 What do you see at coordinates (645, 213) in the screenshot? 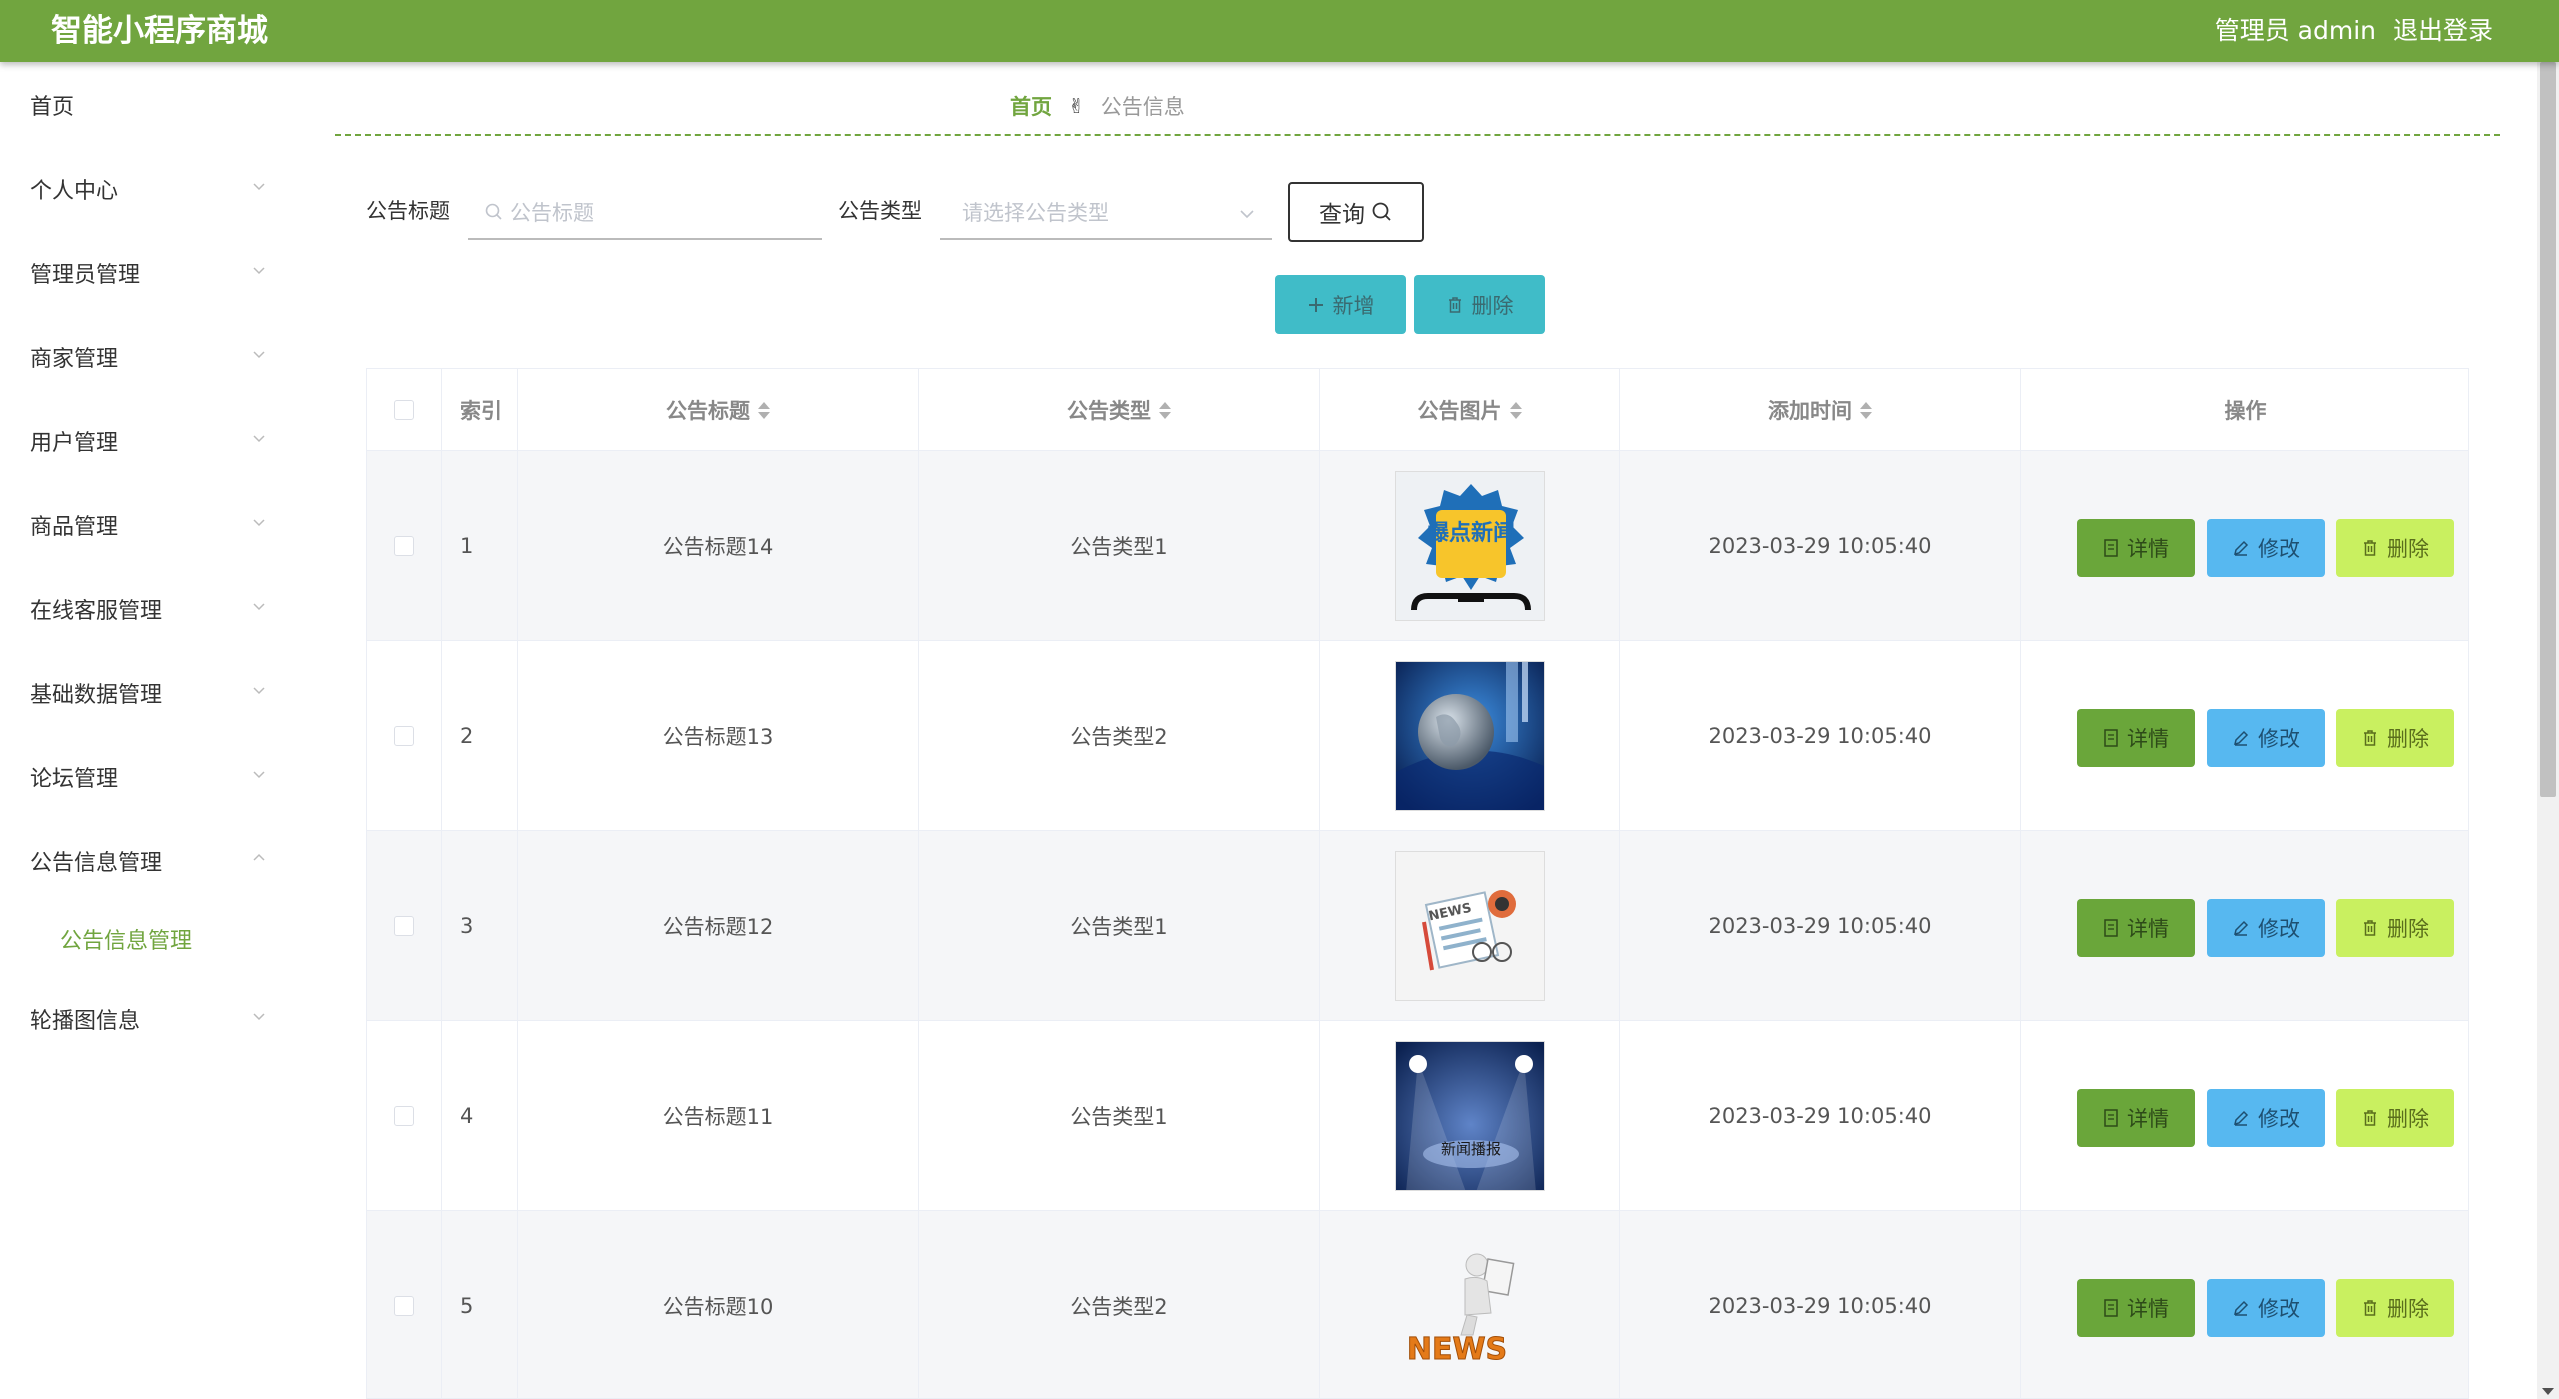
I see `title-search-input: 公告标题` at bounding box center [645, 213].